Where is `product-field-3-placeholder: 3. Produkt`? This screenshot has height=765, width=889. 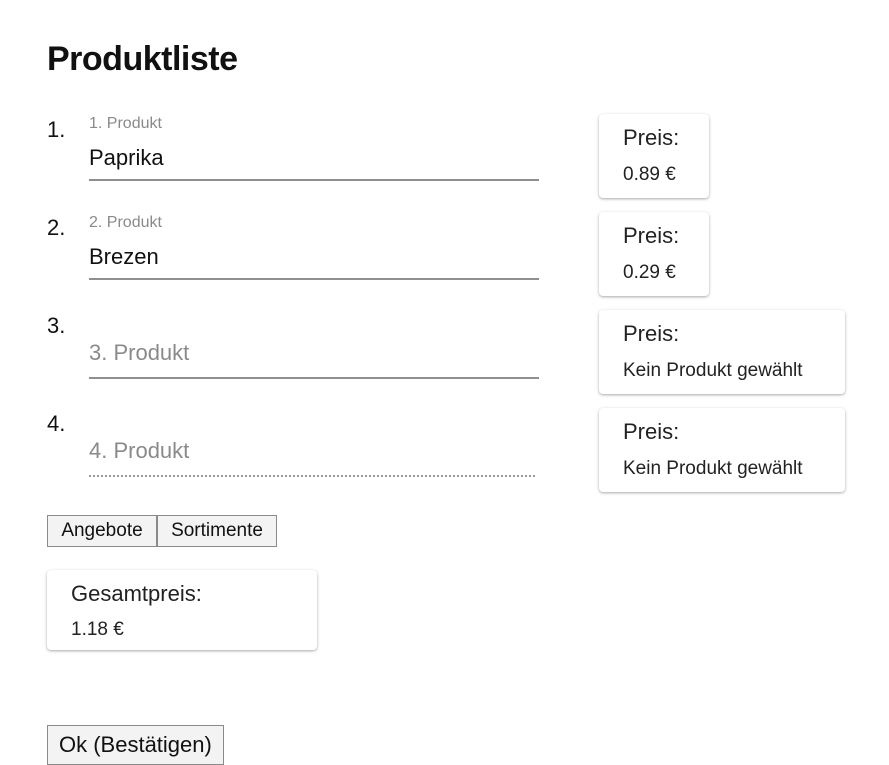
product-field-3-placeholder: 3. Produkt is located at coordinates (139, 353).